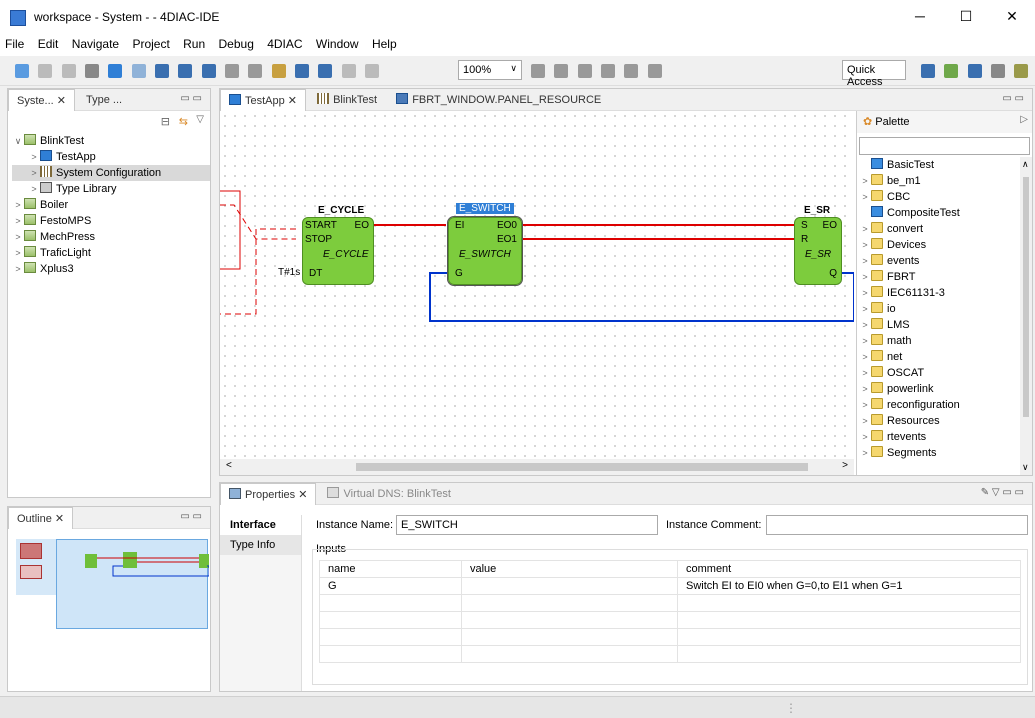  I want to click on align-top-icon, so click(608, 71).